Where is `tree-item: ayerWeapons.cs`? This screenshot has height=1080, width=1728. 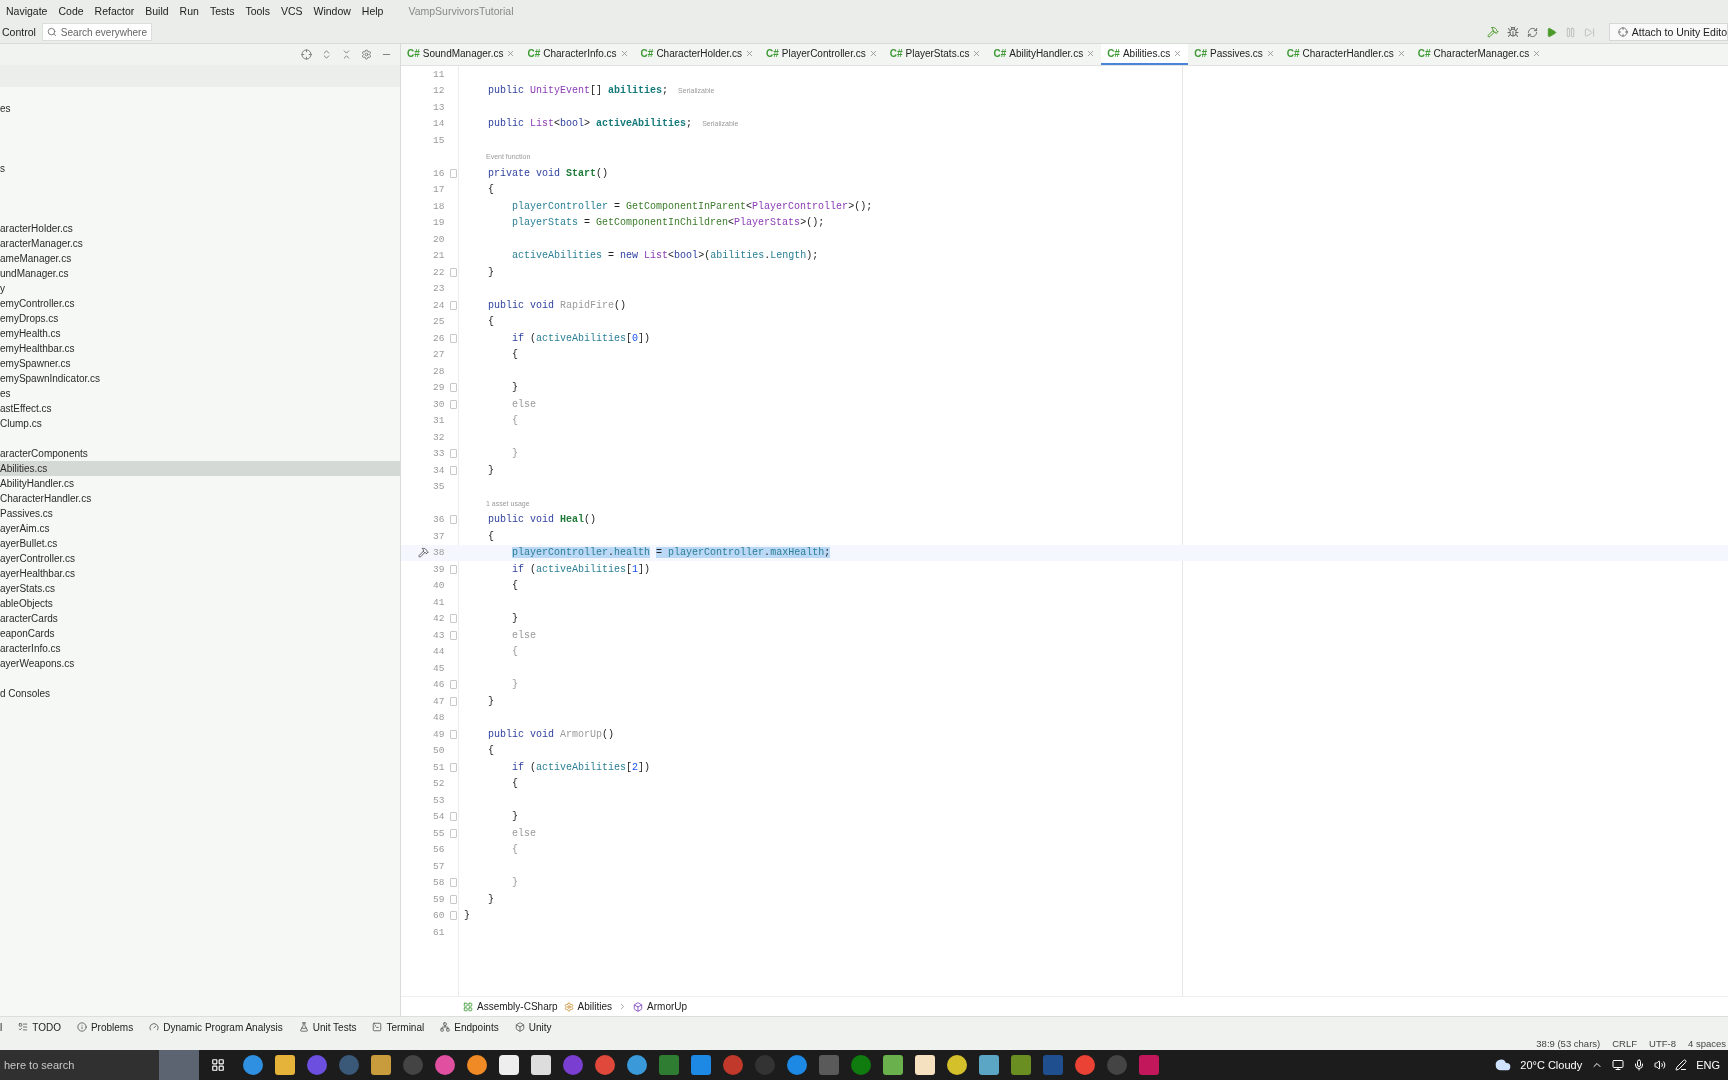 tree-item: ayerWeapons.cs is located at coordinates (200, 663).